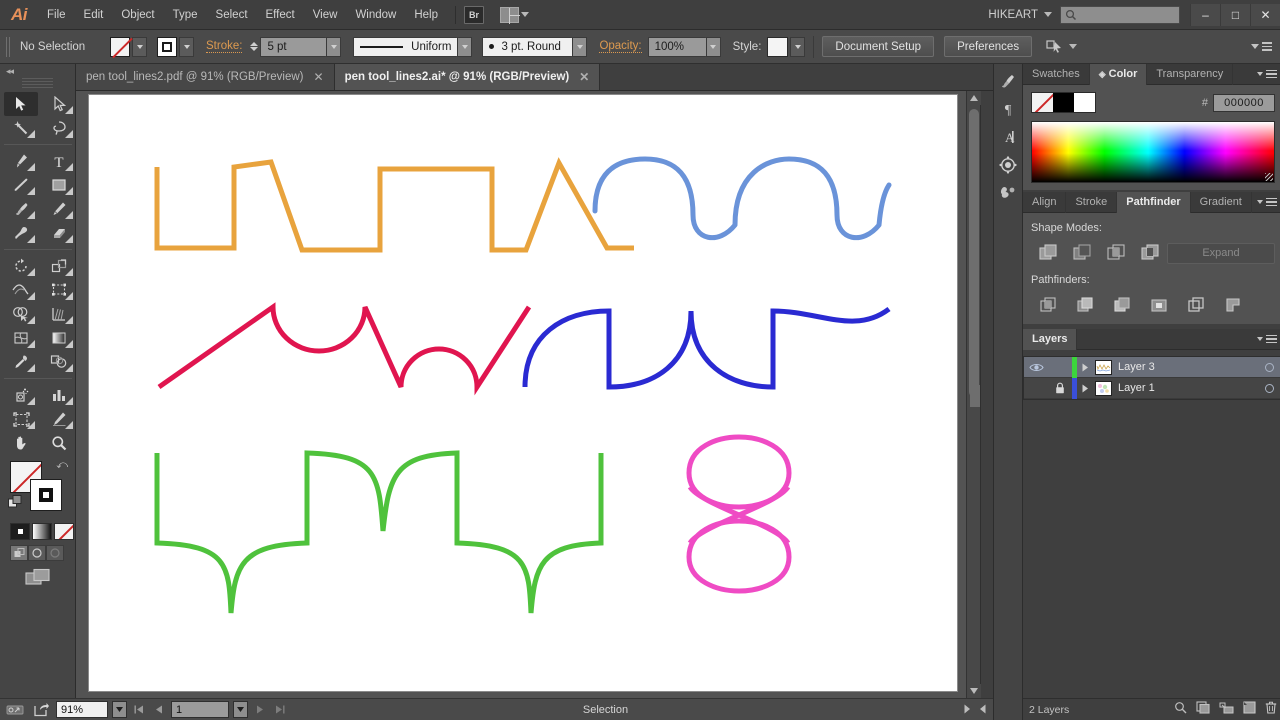 Image resolution: width=1280 pixels, height=720 pixels. Describe the element at coordinates (1154, 202) in the screenshot. I see `tab-pathfinder: Pathfinder` at that location.